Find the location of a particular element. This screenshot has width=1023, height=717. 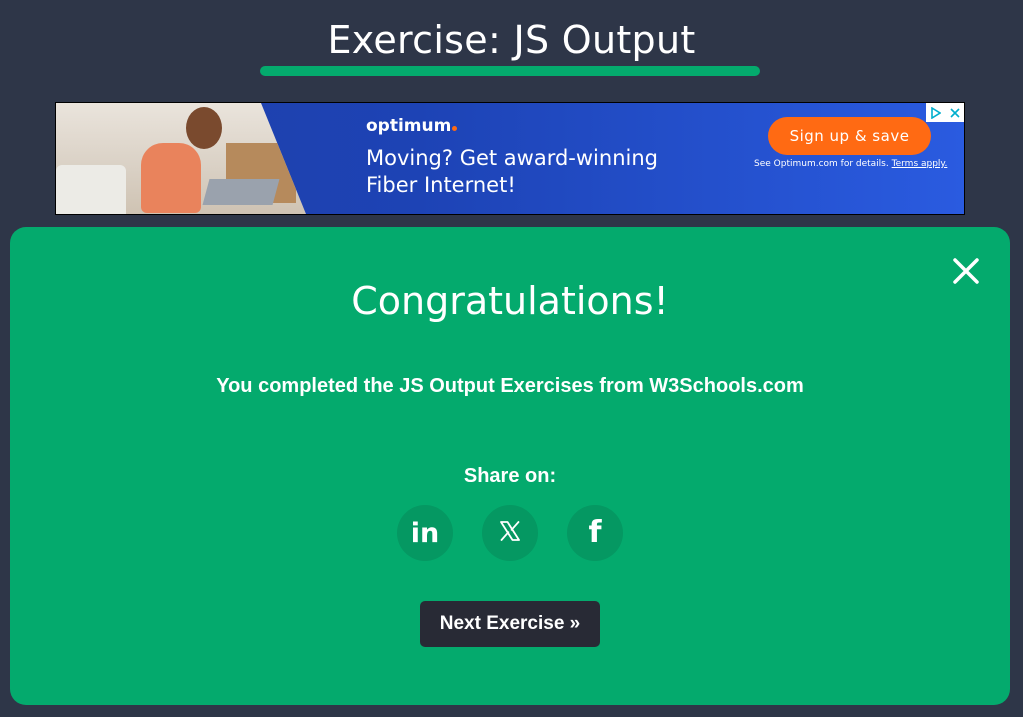

ad-photo-couch is located at coordinates (91, 189).